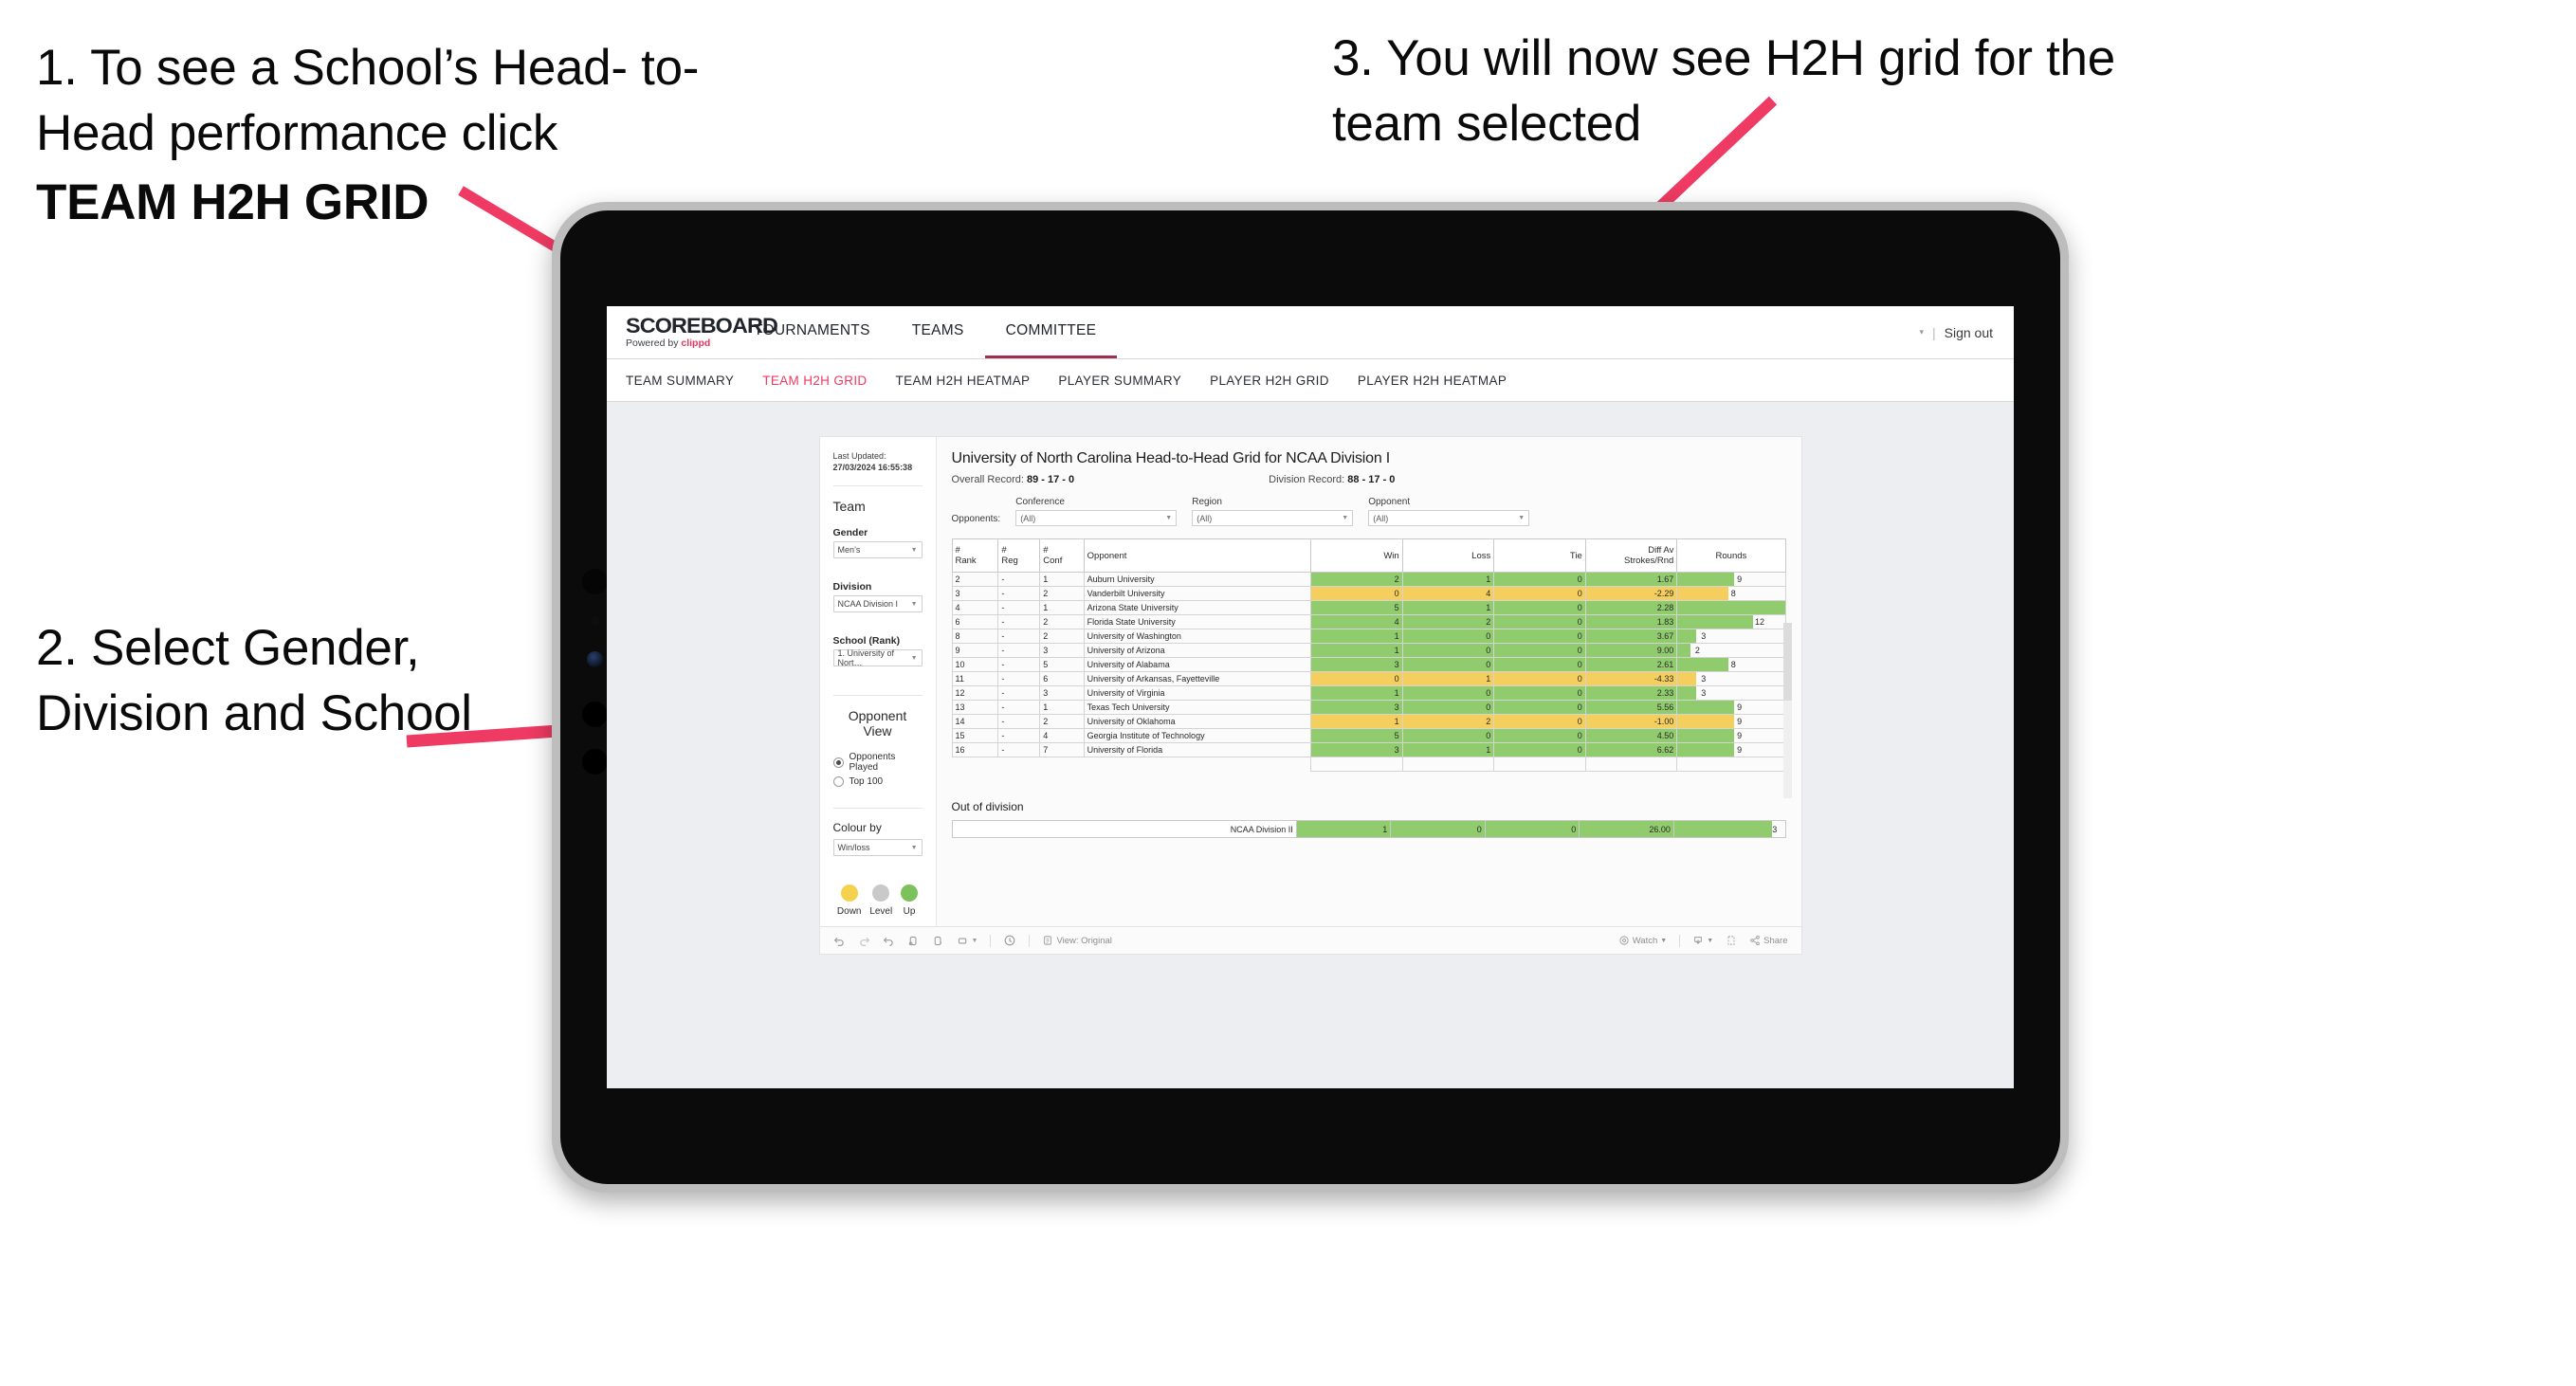  What do you see at coordinates (1432, 381) in the screenshot?
I see `tab-player-h2h-heatmap: PLAYER H2H HEATMAP` at bounding box center [1432, 381].